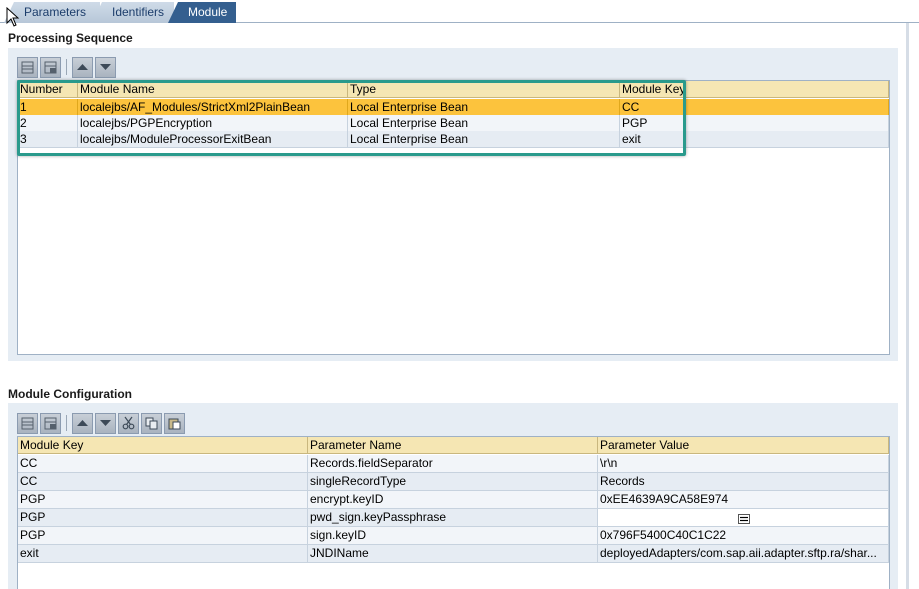  What do you see at coordinates (13, 17) in the screenshot?
I see `mouse-cursor-icon` at bounding box center [13, 17].